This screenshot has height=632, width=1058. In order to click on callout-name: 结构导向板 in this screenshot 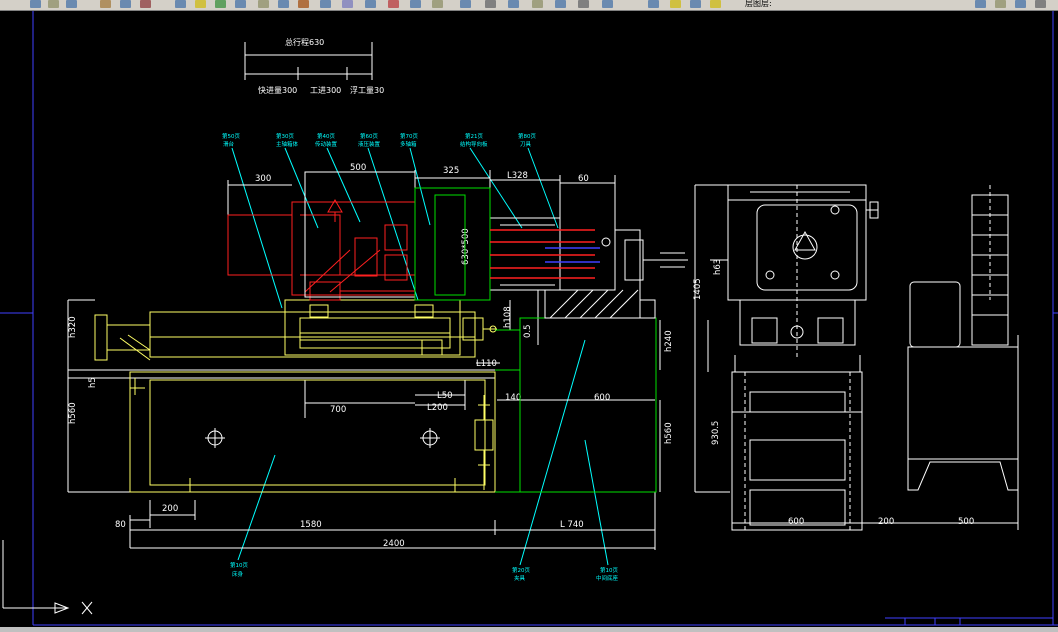, I will do `click(474, 144)`.